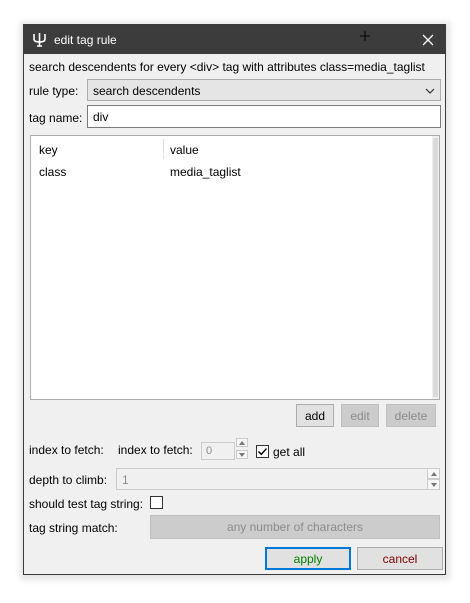  I want to click on list-item: class media_taglist, so click(232, 172).